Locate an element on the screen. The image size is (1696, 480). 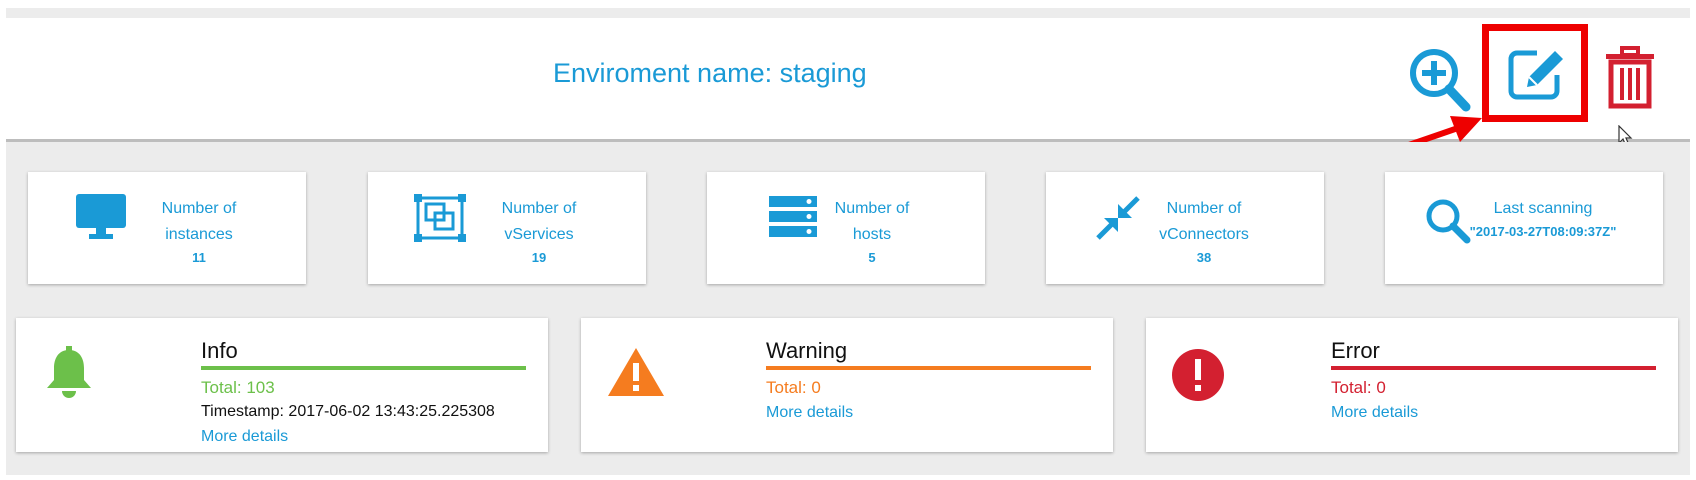
edit-icon is located at coordinates (1535, 75).